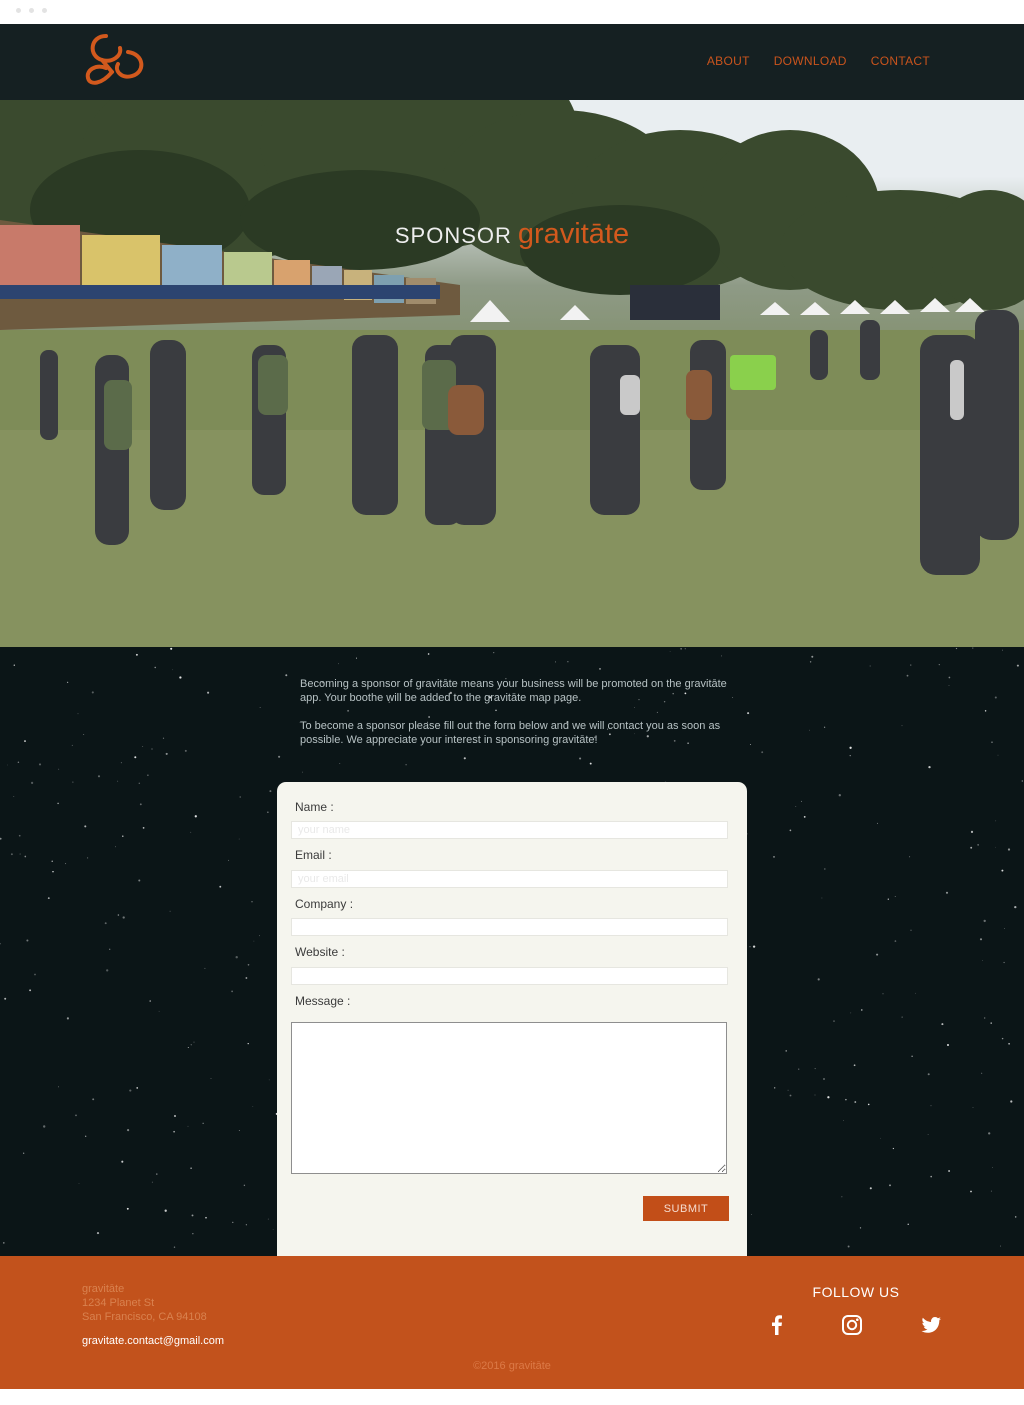  Describe the element at coordinates (852, 1325) in the screenshot. I see `instagram-icon` at that location.